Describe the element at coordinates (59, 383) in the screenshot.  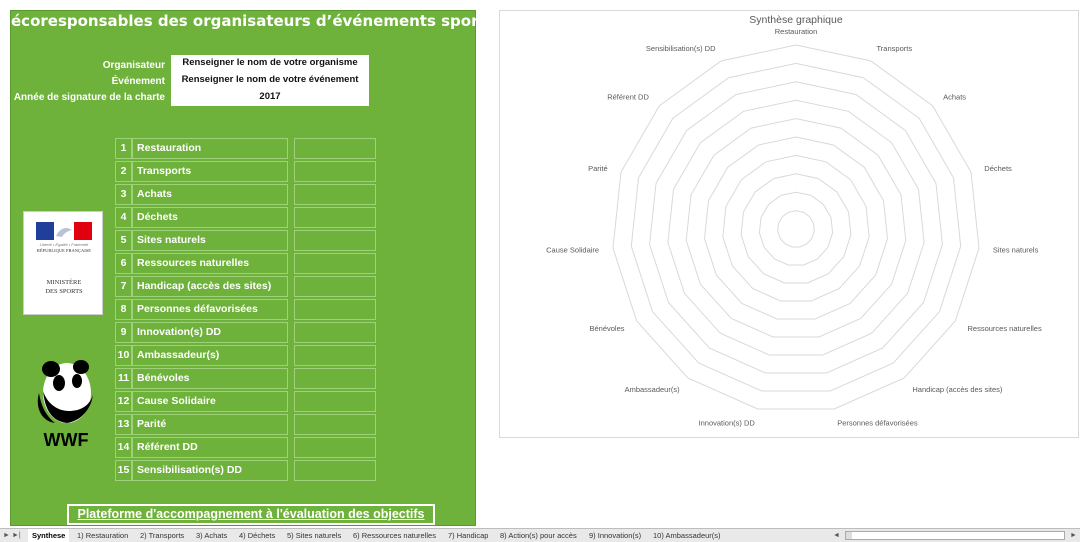
I see `panda-eye-left` at that location.